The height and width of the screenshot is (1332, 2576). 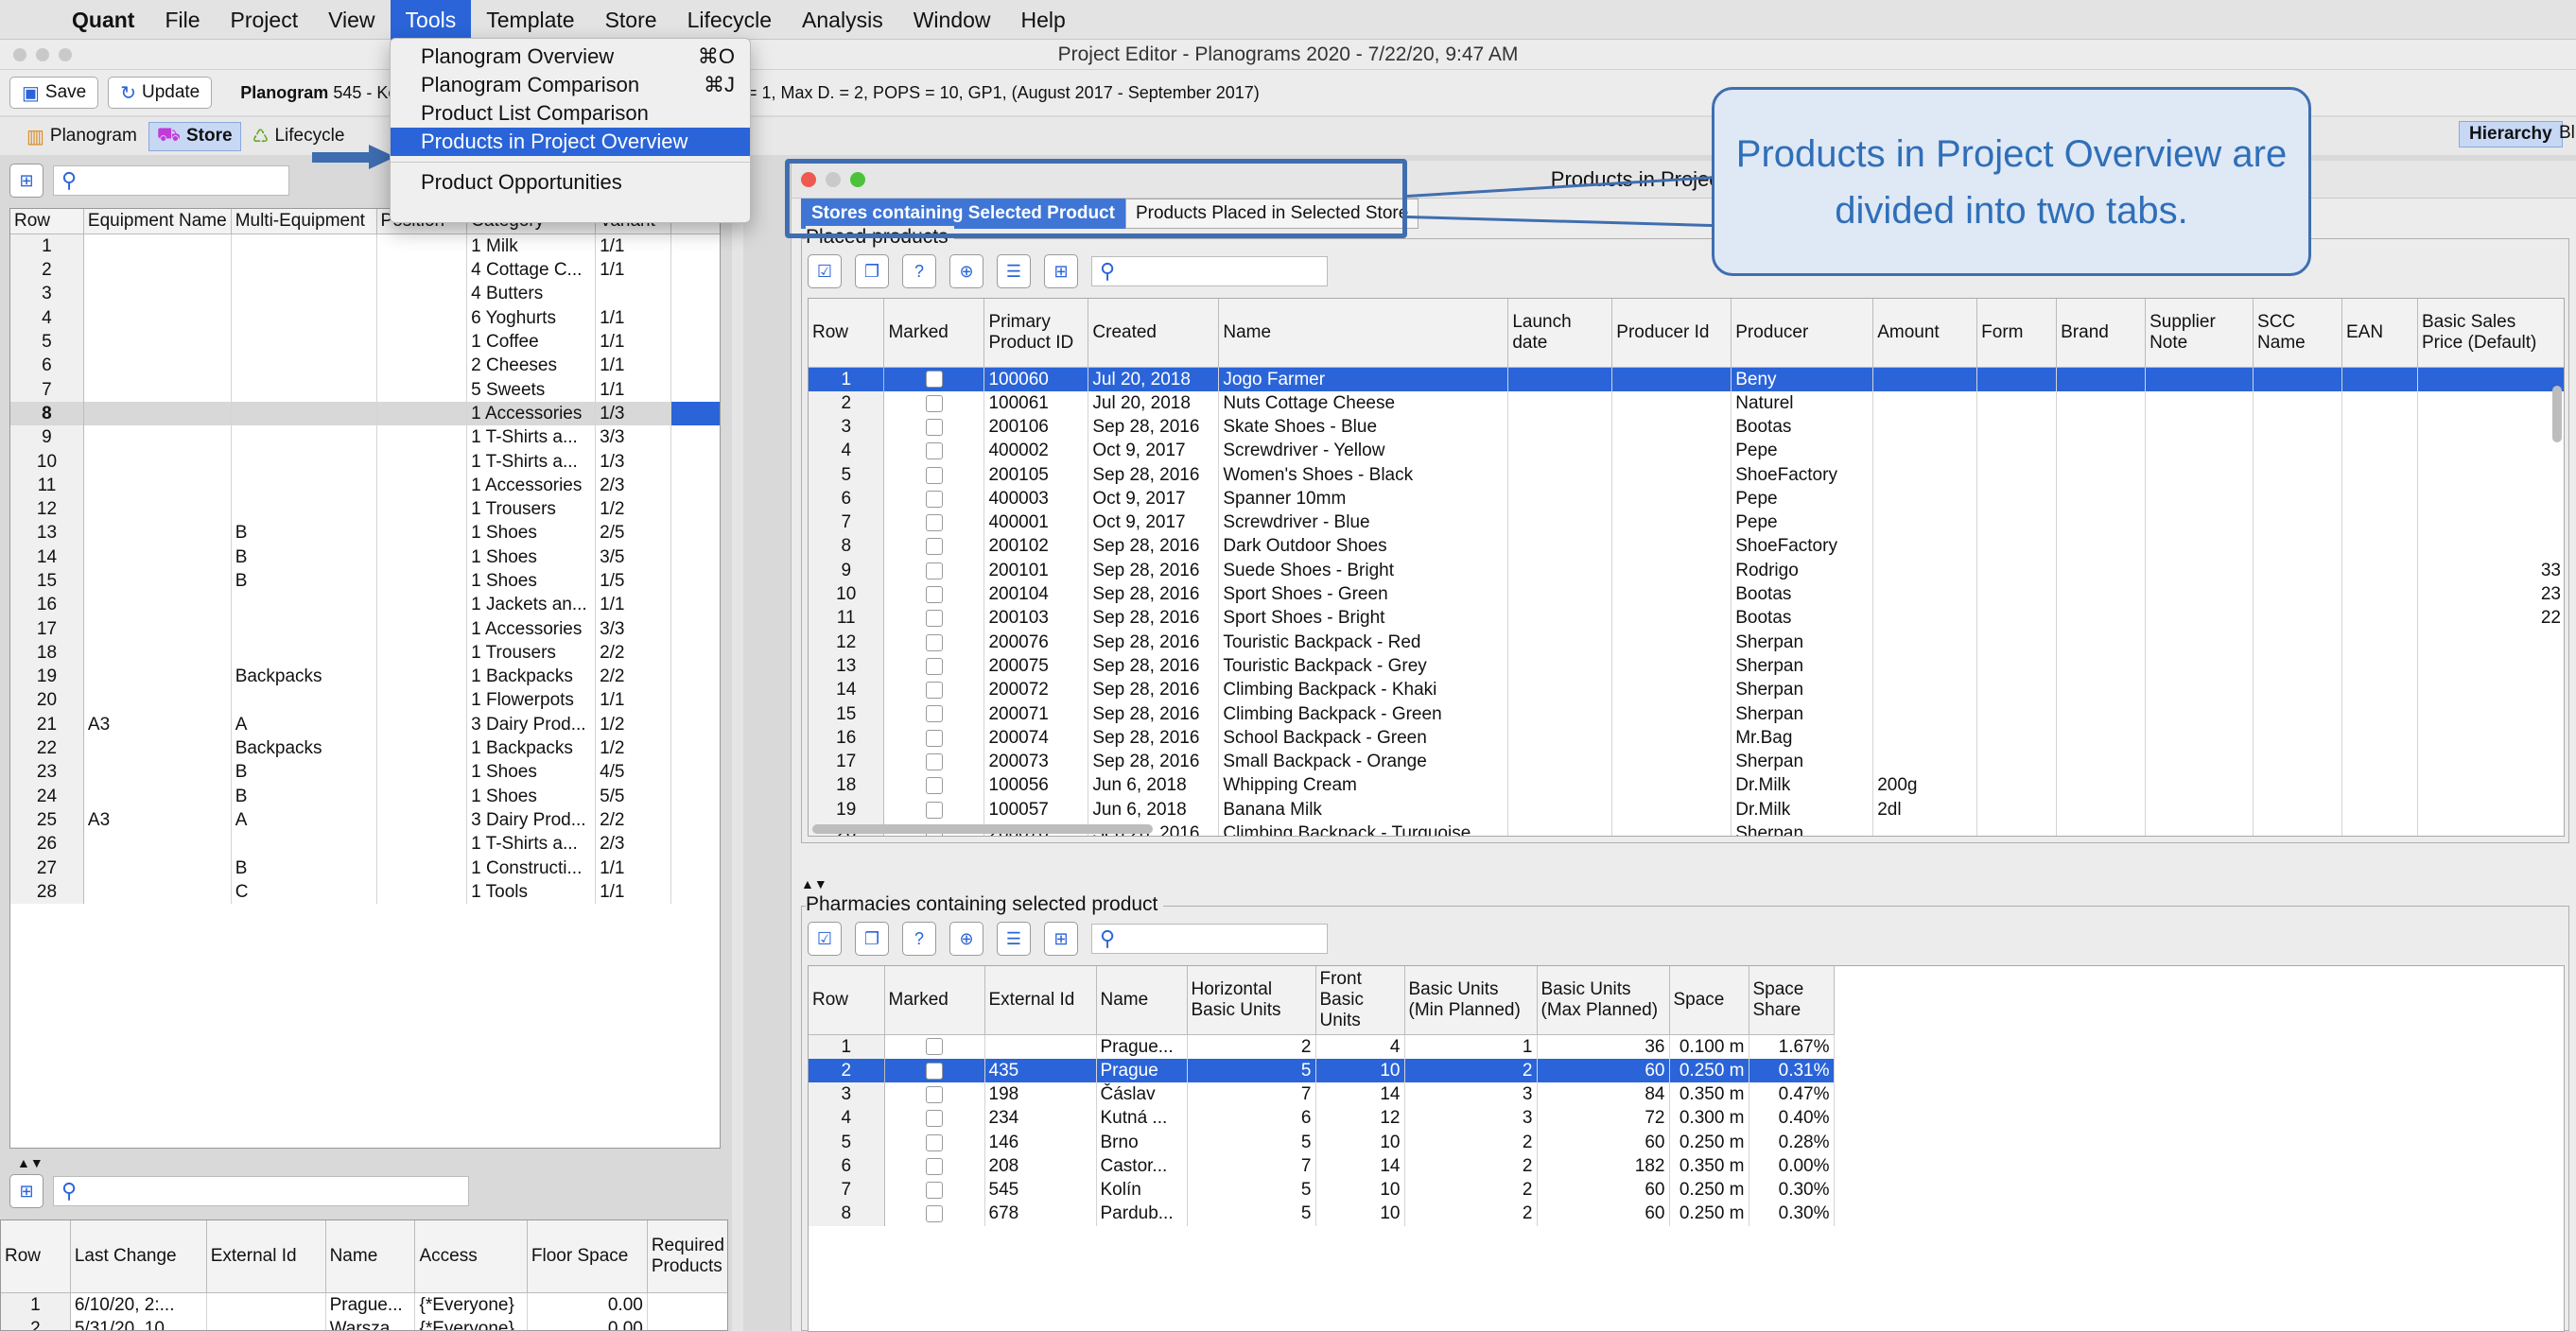 I want to click on table-row: 3 4 Butters, so click(x=365, y=294).